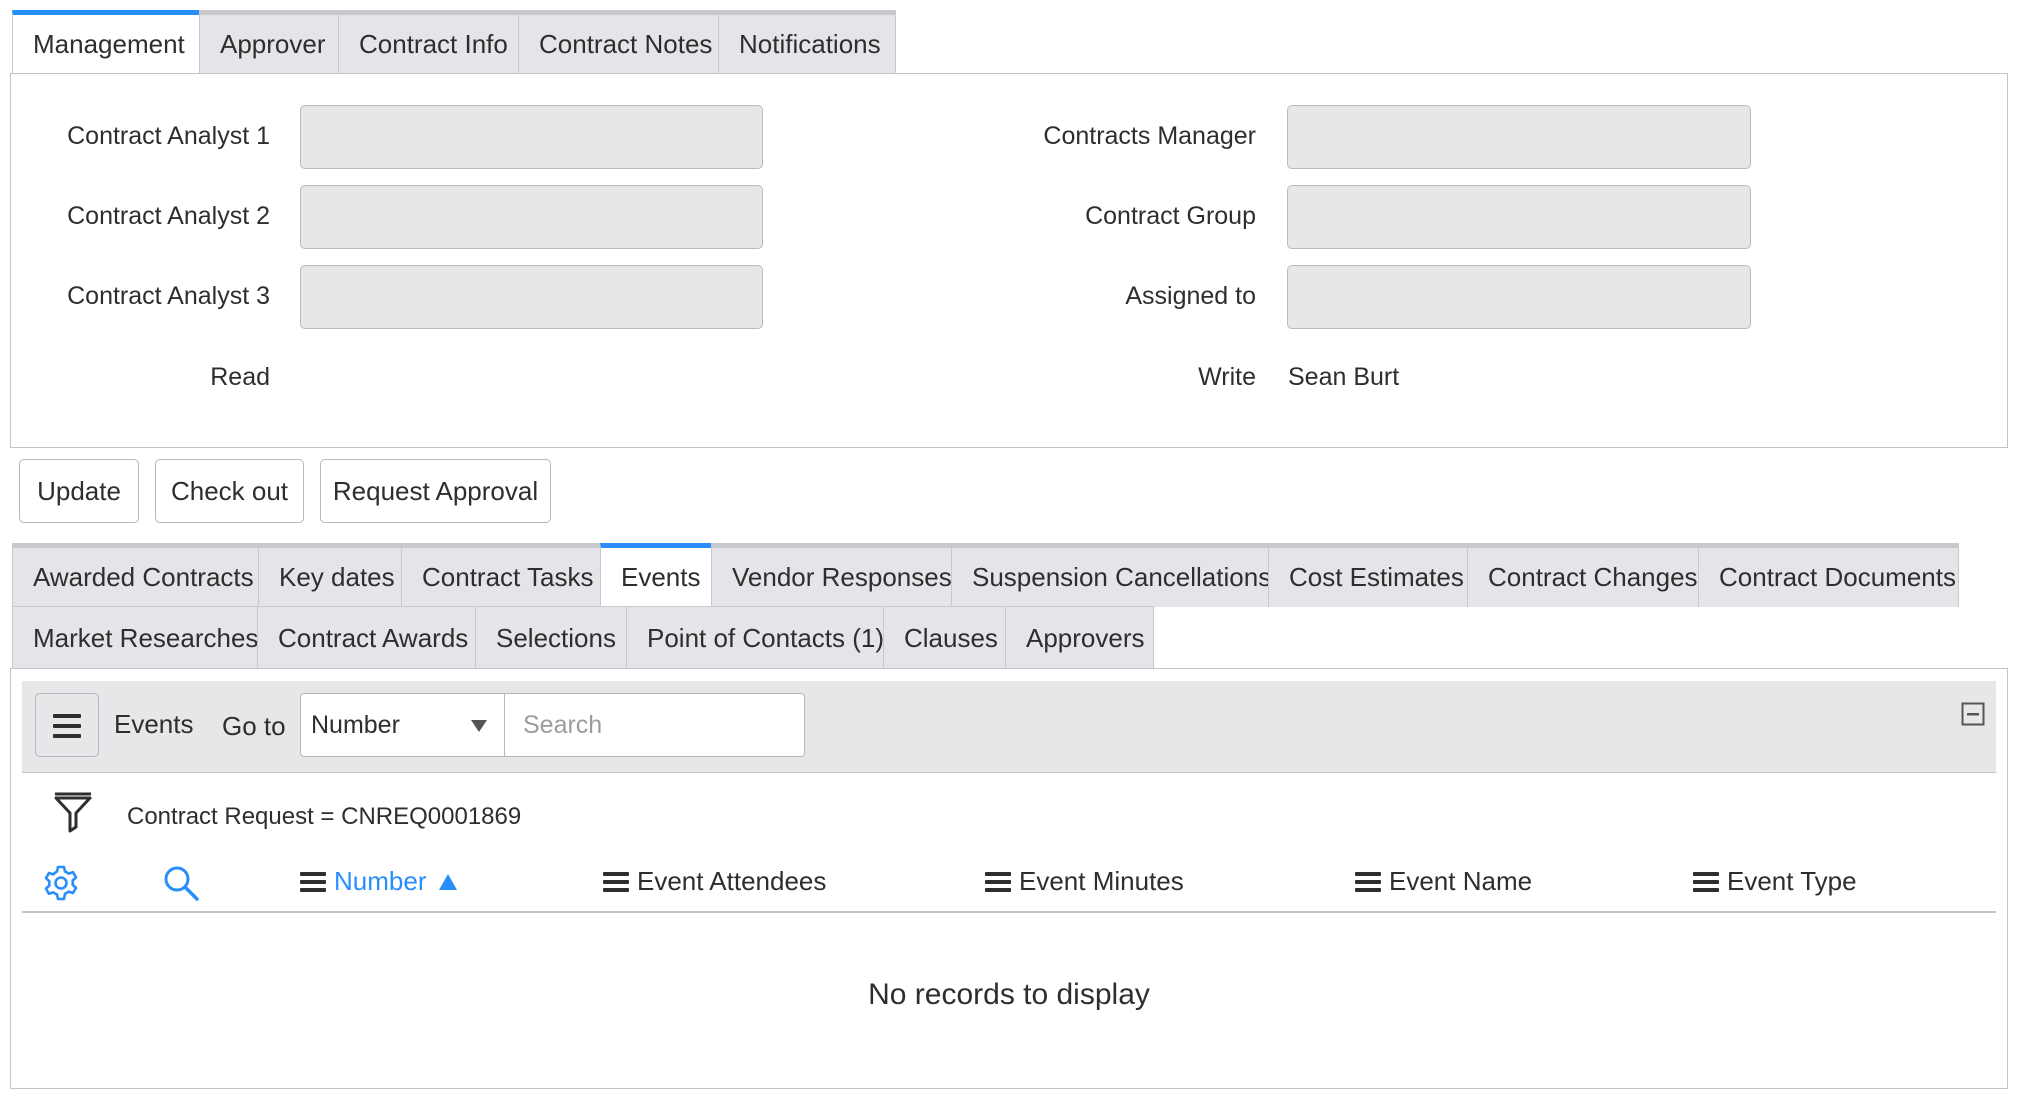  I want to click on contract-group-field, so click(1519, 217).